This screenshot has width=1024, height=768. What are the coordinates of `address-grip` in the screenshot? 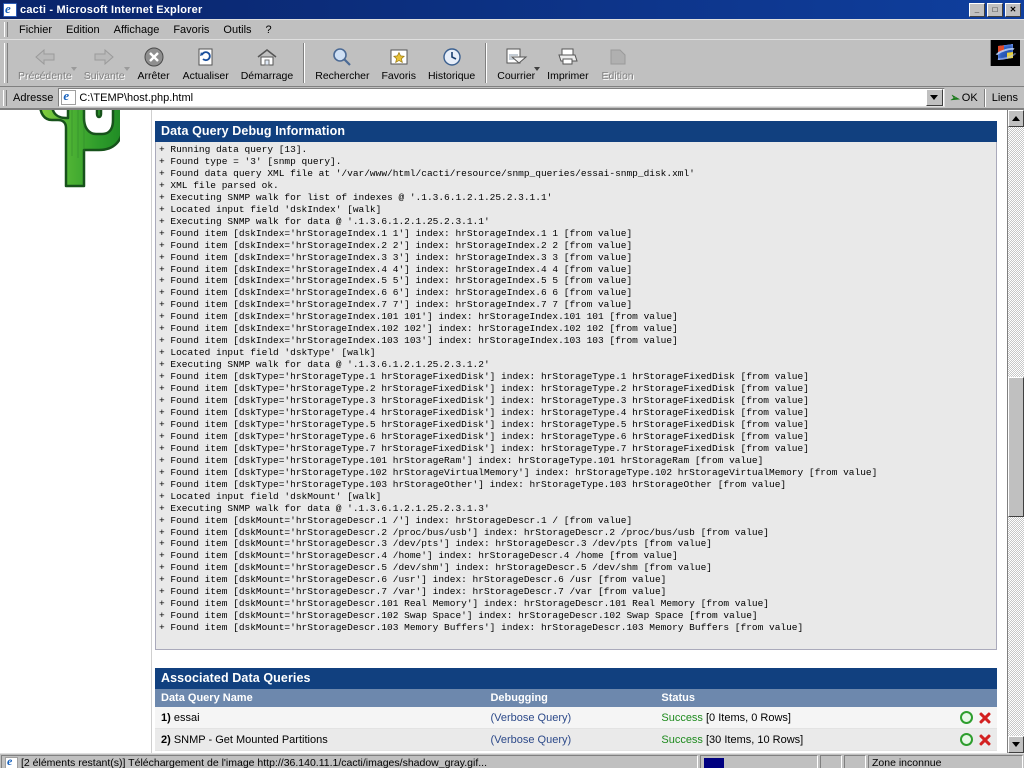 It's located at (5, 97).